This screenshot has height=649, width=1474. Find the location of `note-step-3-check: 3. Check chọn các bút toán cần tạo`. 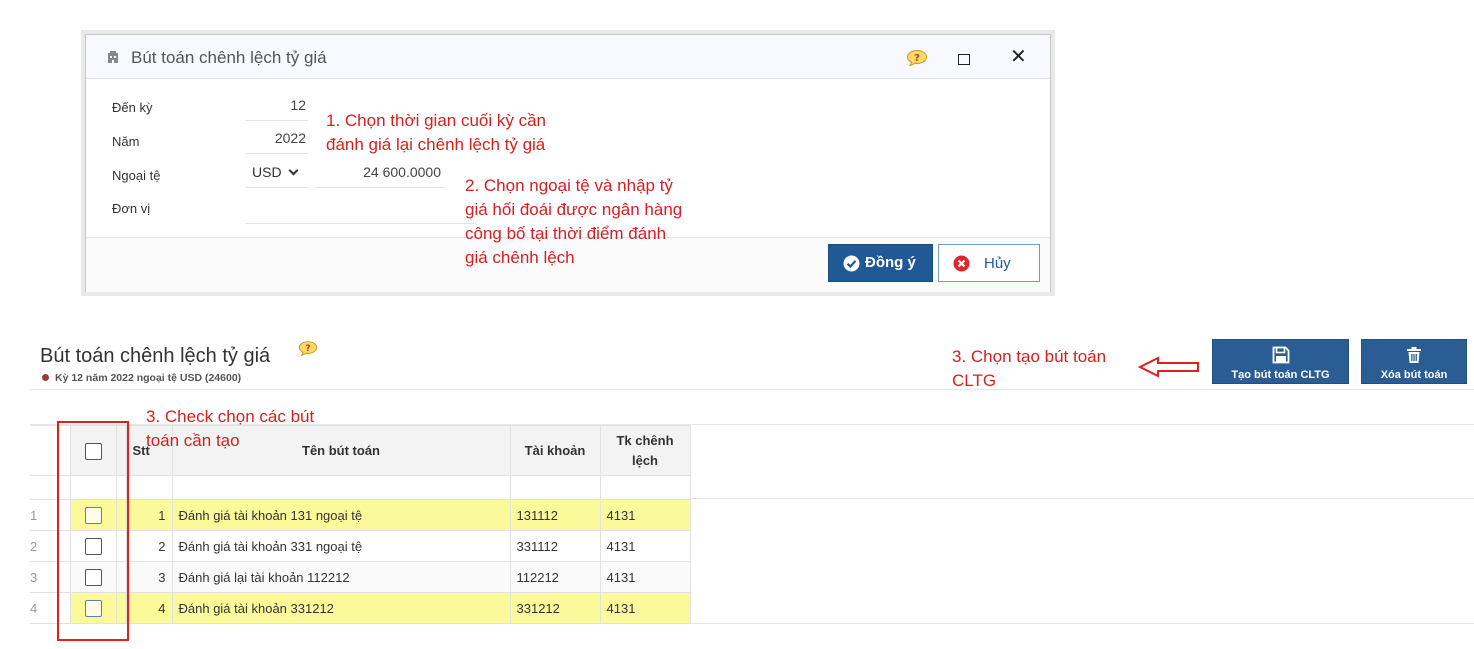

note-step-3-check: 3. Check chọn các bút toán cần tạo is located at coordinates (230, 429).